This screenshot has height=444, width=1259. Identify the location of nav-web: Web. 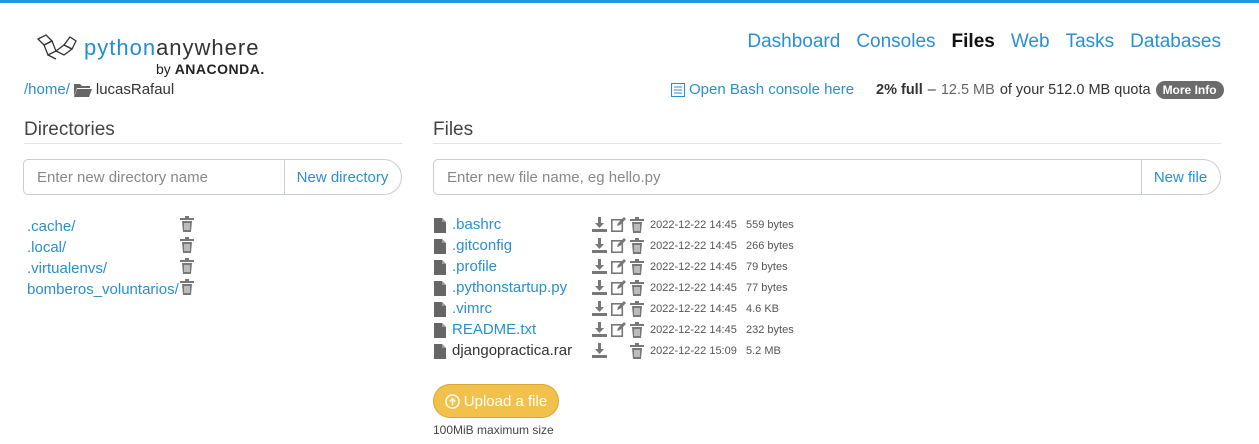
(1030, 42).